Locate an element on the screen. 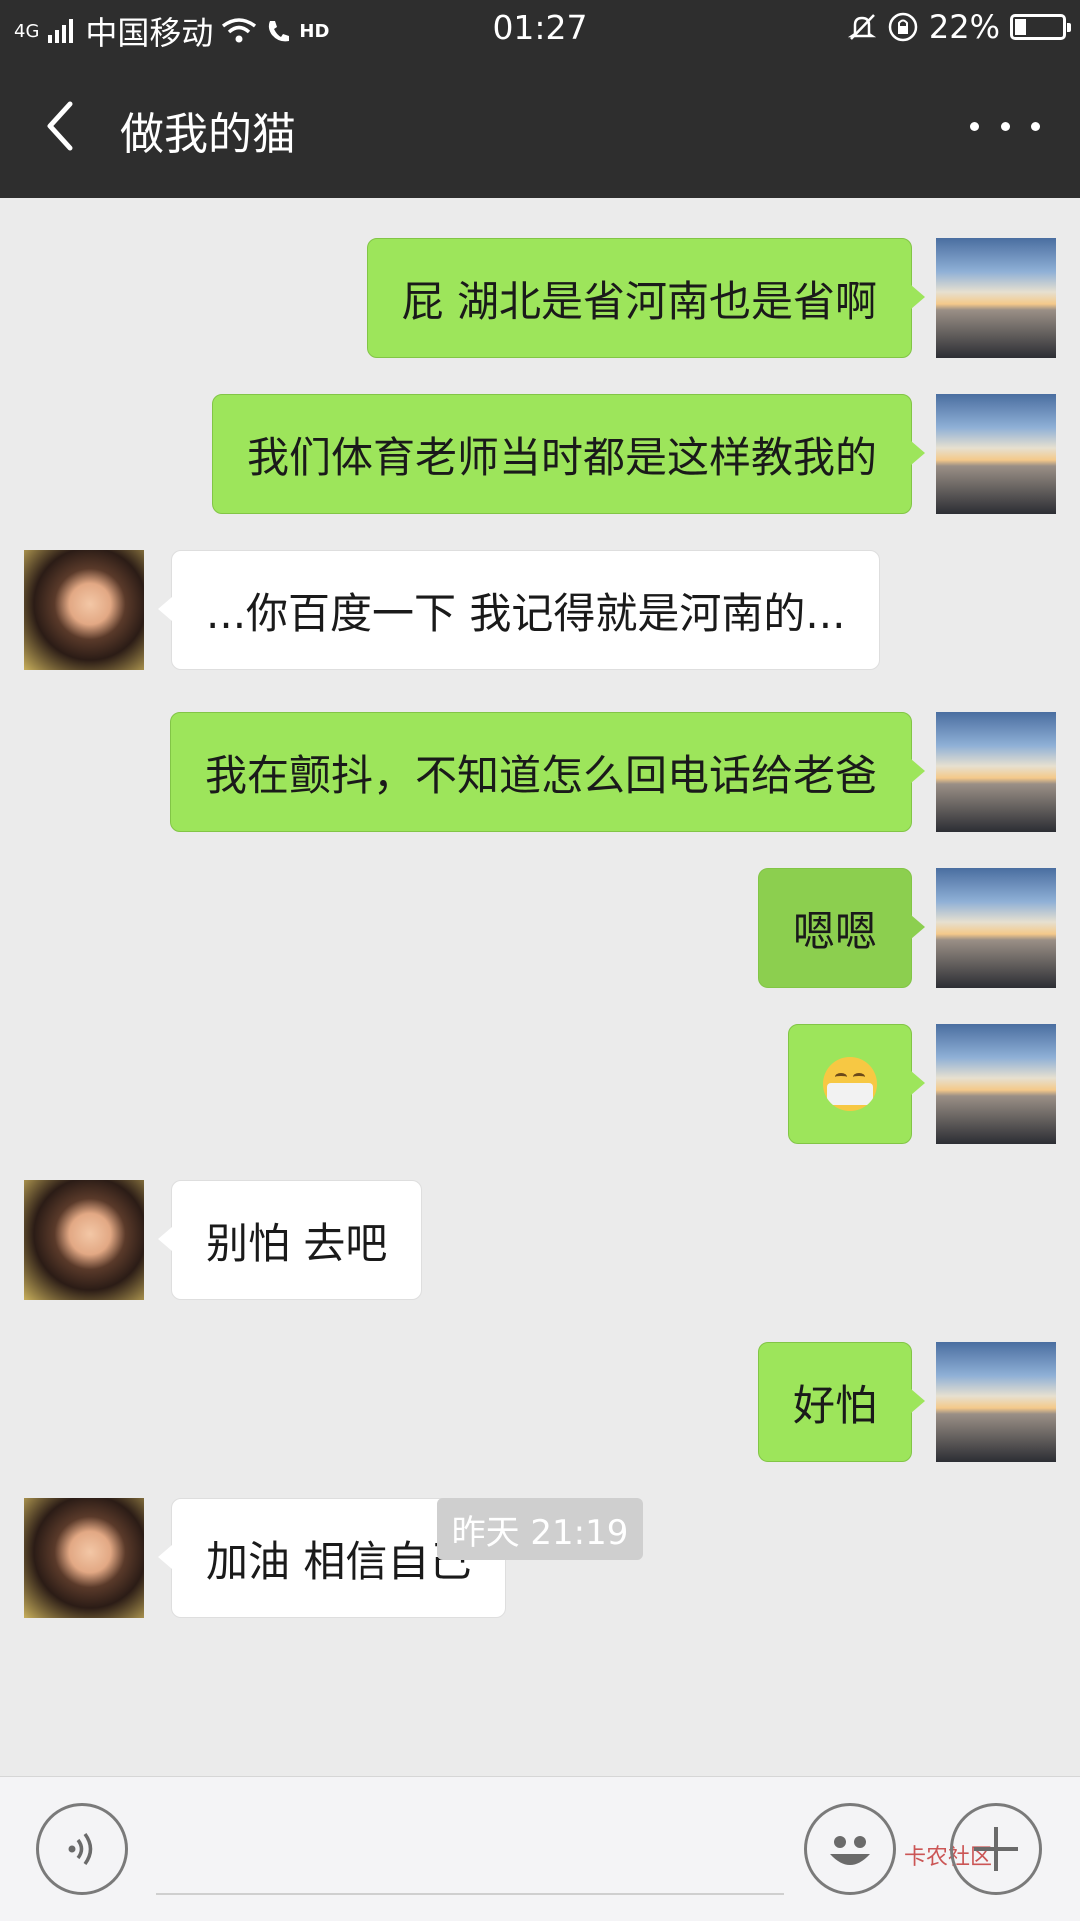  message-bubble-sent: 嗯嗯 is located at coordinates (841, 928).